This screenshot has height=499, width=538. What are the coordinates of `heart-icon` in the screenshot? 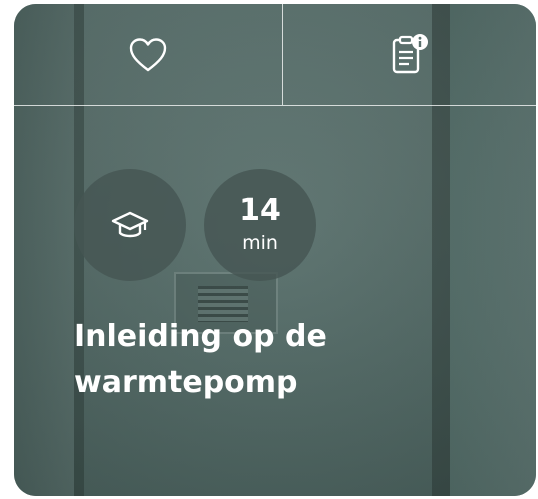 It's located at (148, 54).